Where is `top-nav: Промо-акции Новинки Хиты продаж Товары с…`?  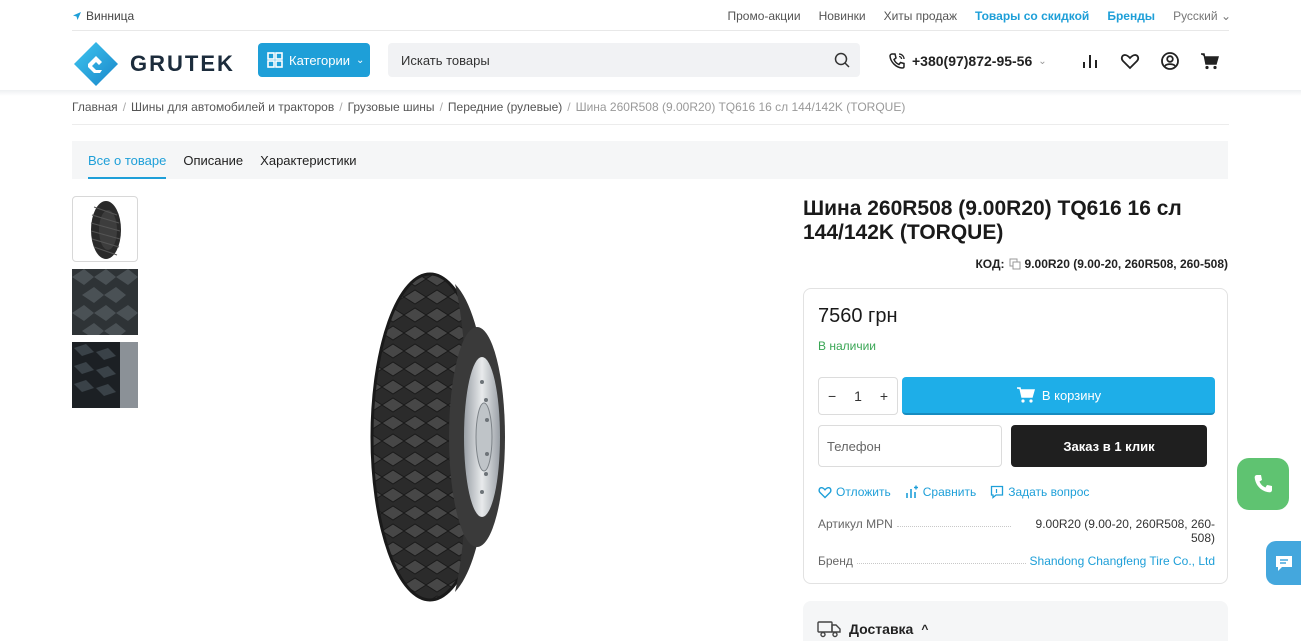
top-nav: Промо-акции Новинки Хиты продаж Товары с… is located at coordinates (979, 16).